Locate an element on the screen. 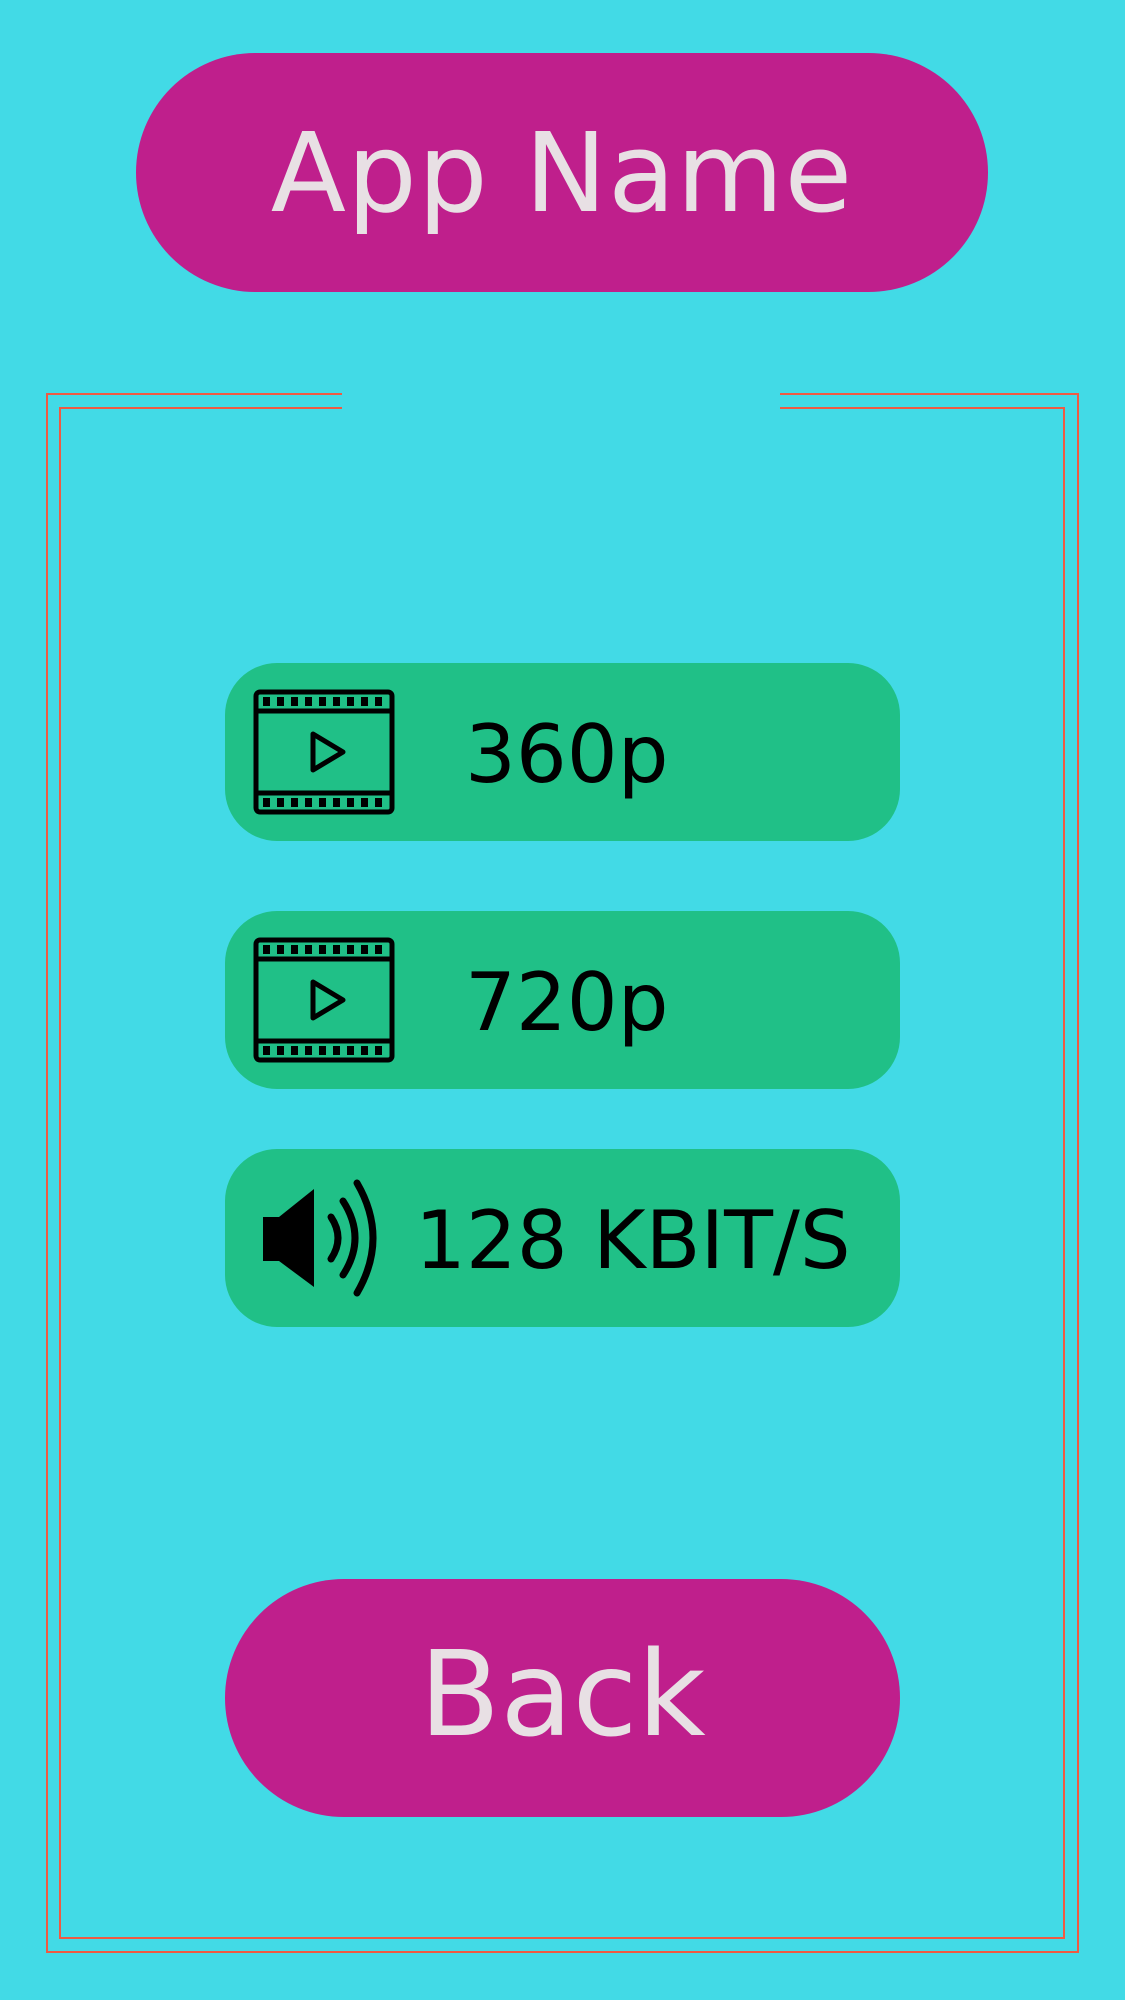  frame-inner-right is located at coordinates (1064, 1173).